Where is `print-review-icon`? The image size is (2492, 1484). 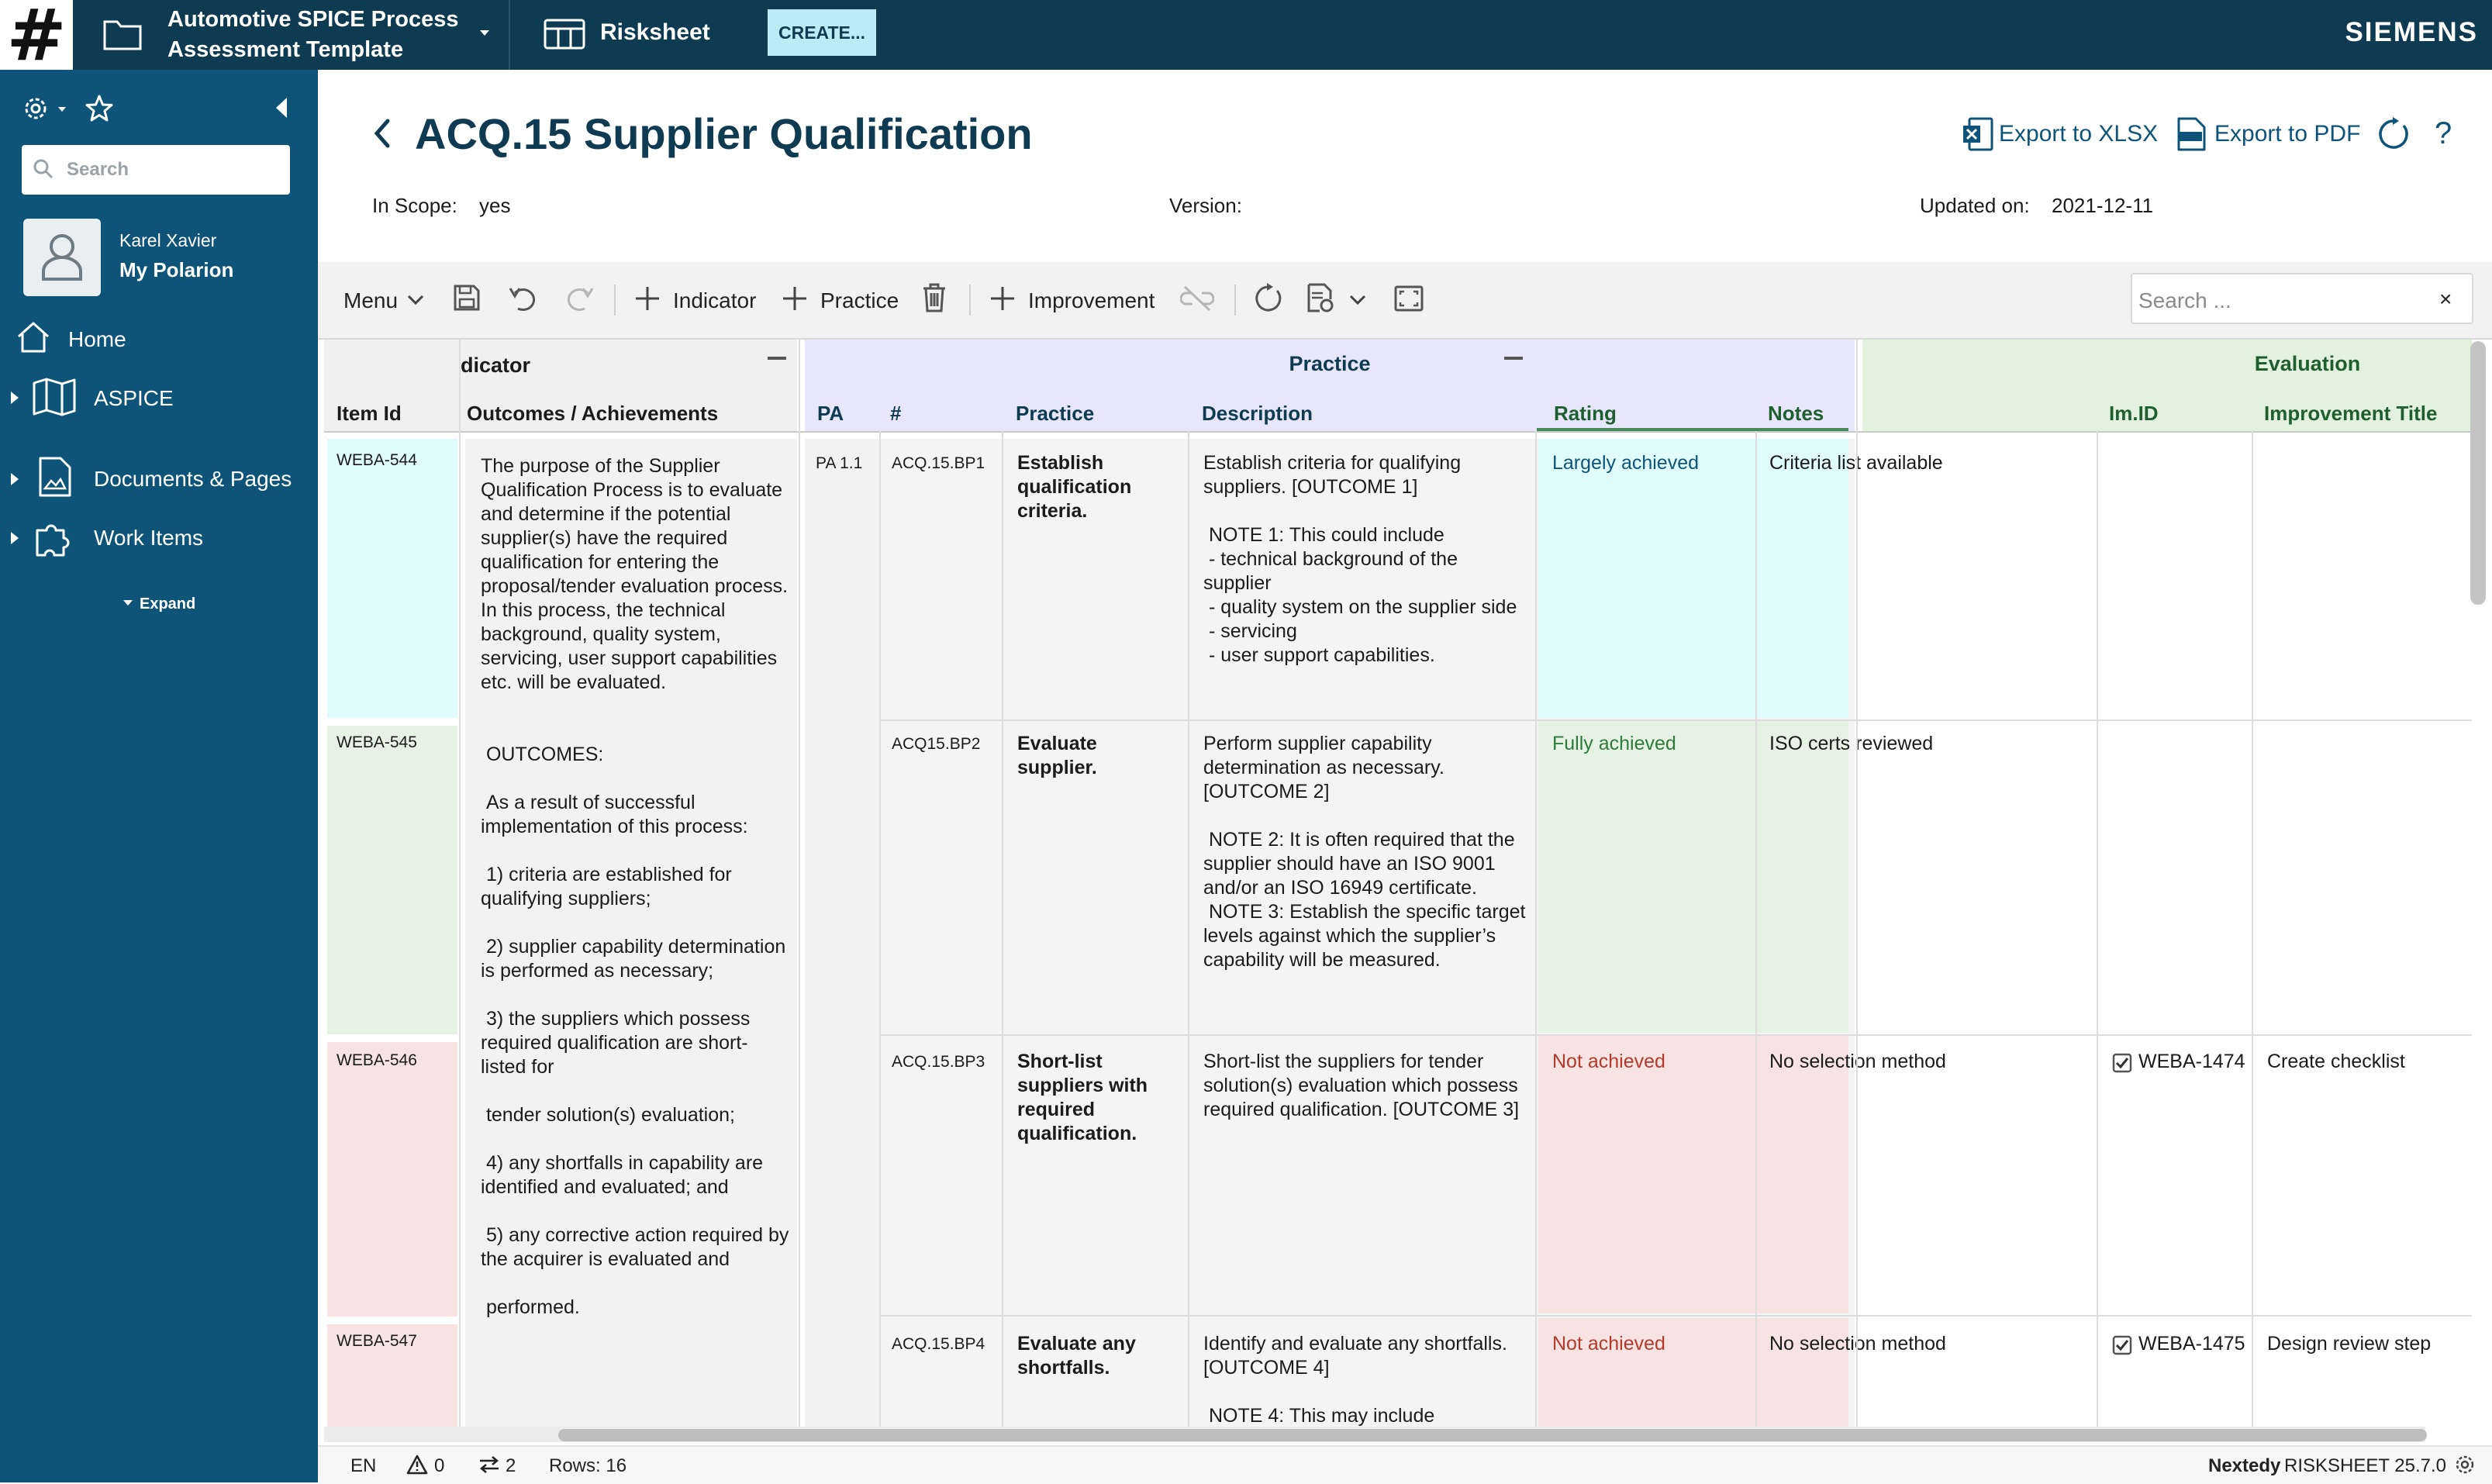 print-review-icon is located at coordinates (1321, 298).